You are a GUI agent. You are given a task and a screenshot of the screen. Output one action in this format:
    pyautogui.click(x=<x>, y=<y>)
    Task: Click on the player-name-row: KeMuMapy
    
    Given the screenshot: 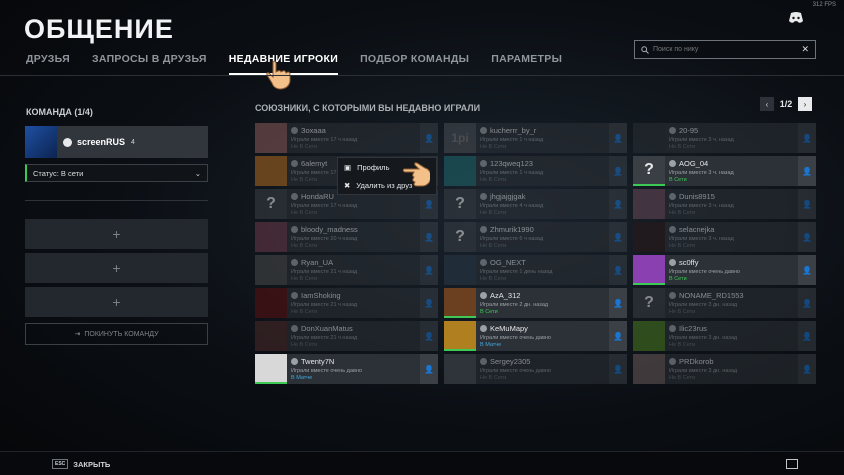 What is the action you would take?
    pyautogui.click(x=544, y=328)
    